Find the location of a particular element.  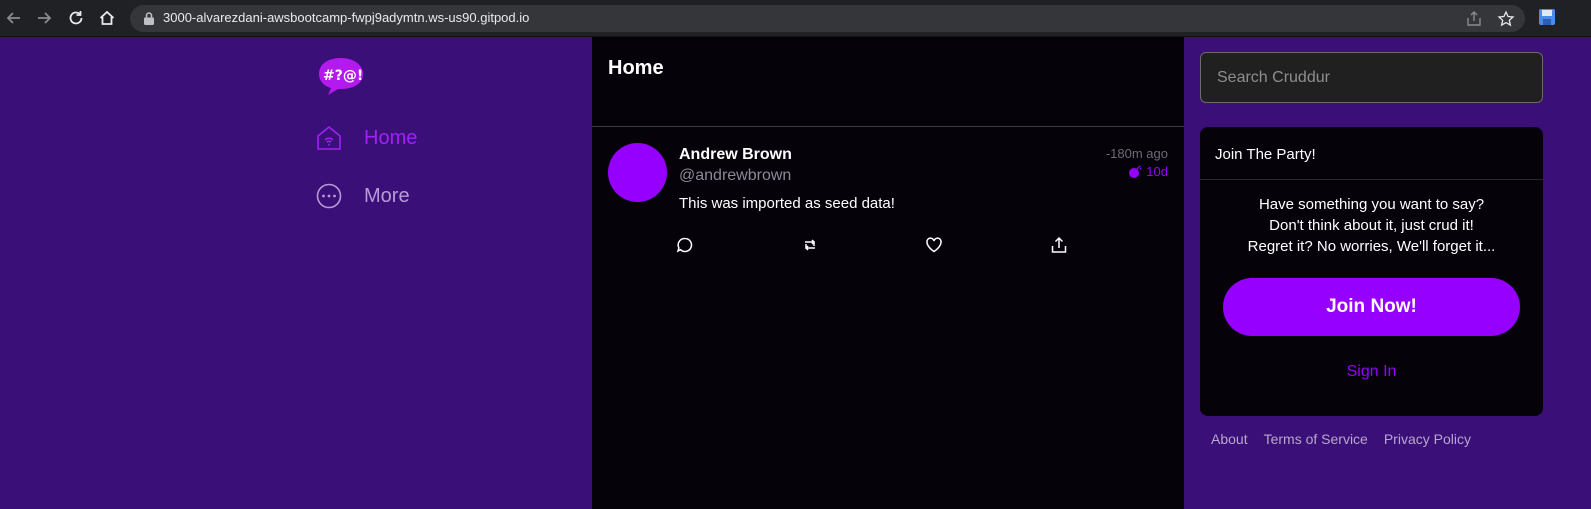

join-title: Join The Party! is located at coordinates (1265, 154).